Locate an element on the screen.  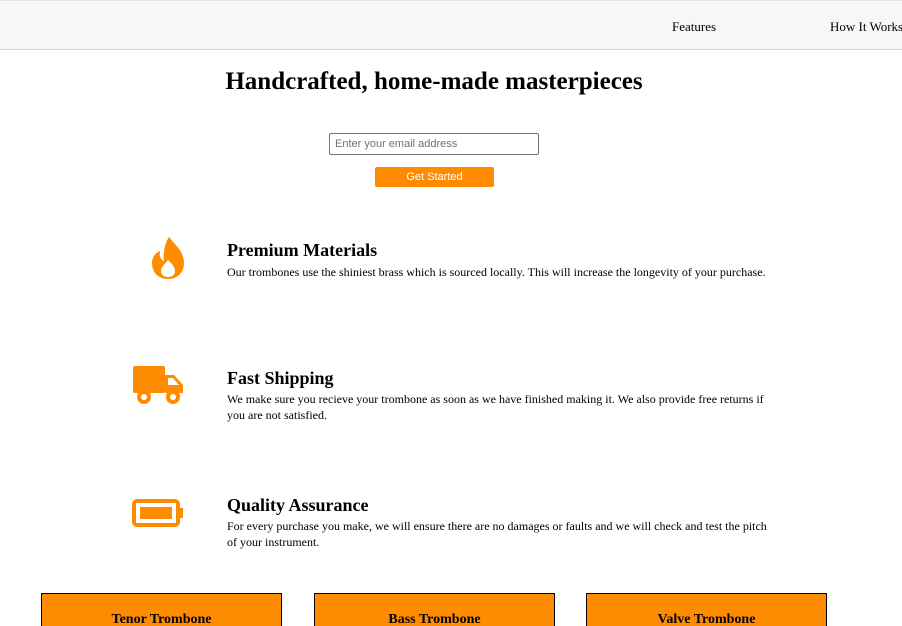
battery-icon is located at coordinates (157, 513).